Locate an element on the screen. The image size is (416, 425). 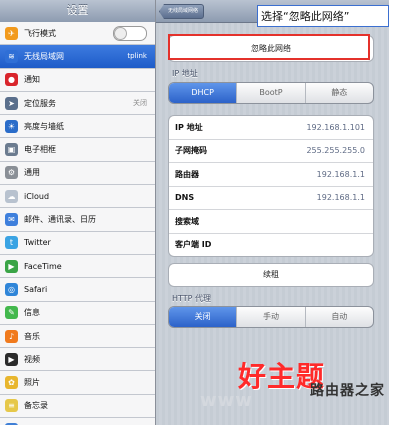
sidebar-item-label: iCloud is located at coordinates (37, 196).